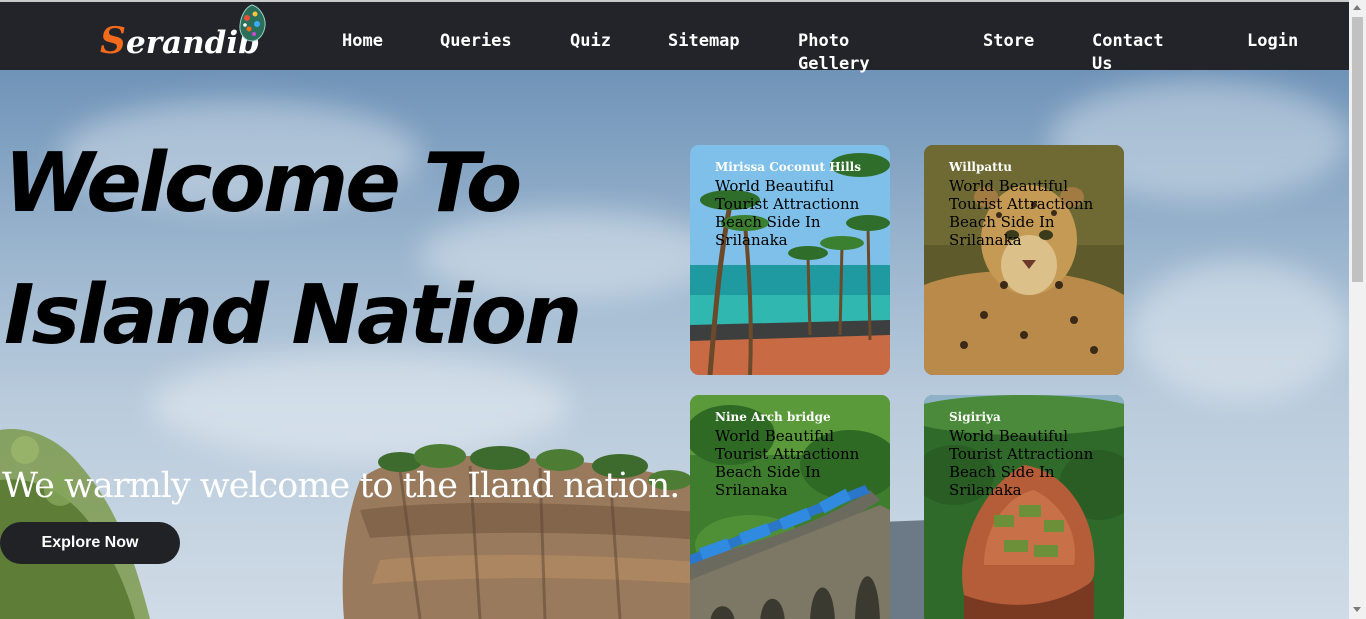  I want to click on card-title: Willpattu, so click(980, 167).